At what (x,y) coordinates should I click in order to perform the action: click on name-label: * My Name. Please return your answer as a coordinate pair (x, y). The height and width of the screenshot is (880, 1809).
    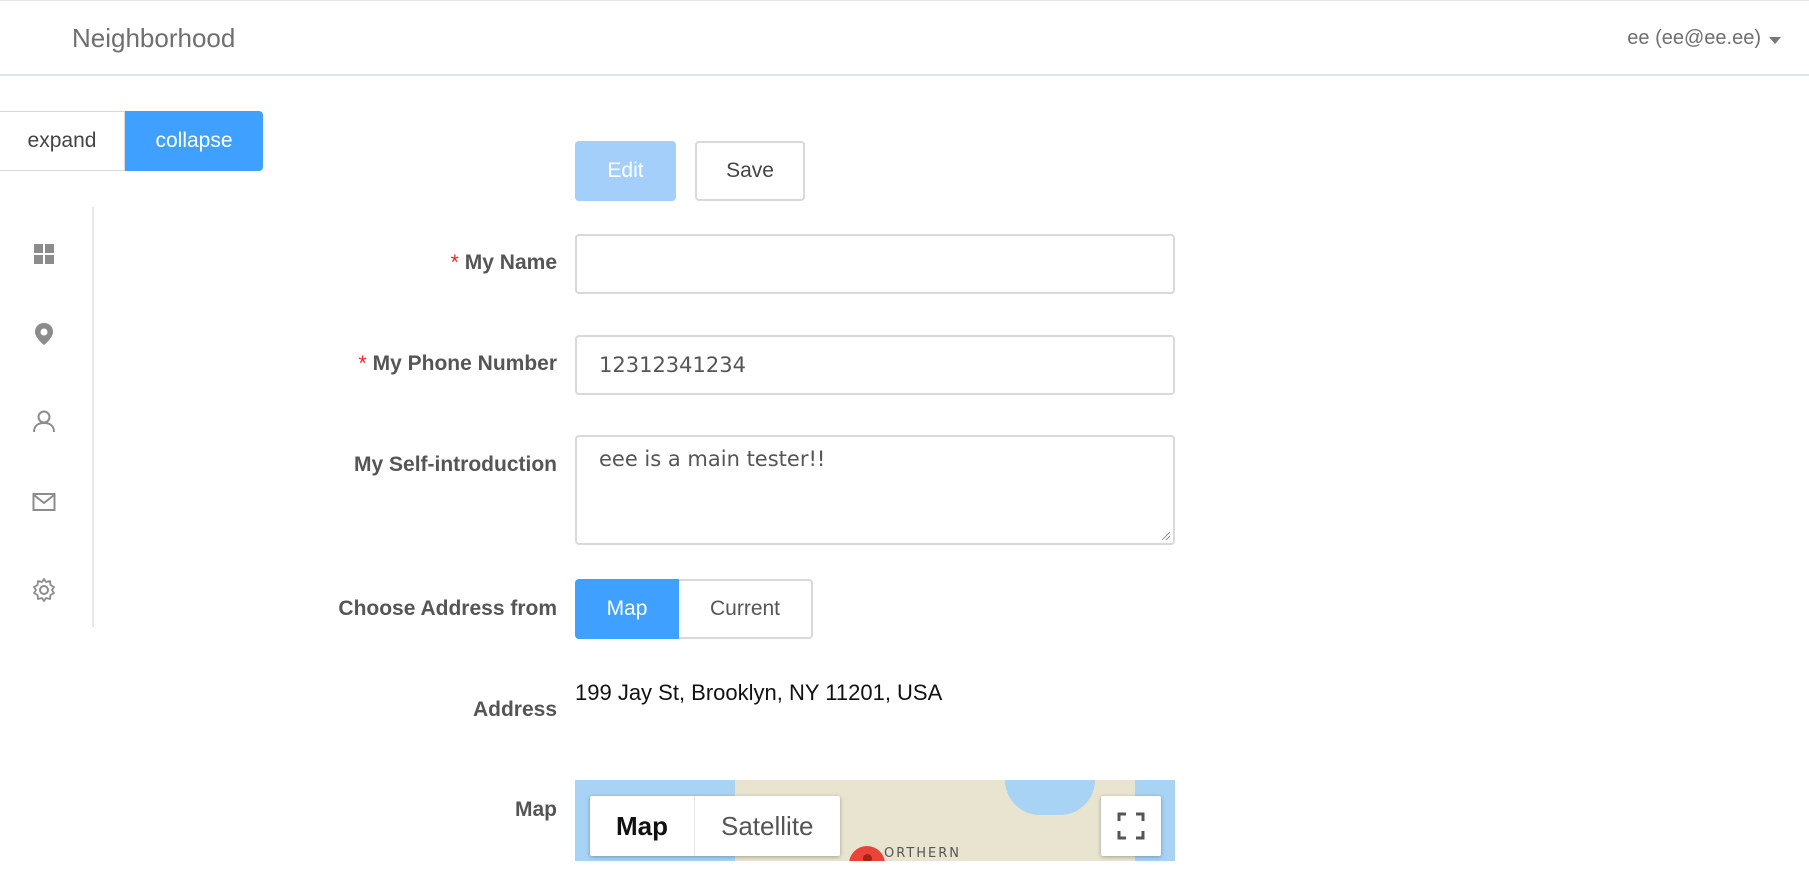
    Looking at the image, I should click on (503, 262).